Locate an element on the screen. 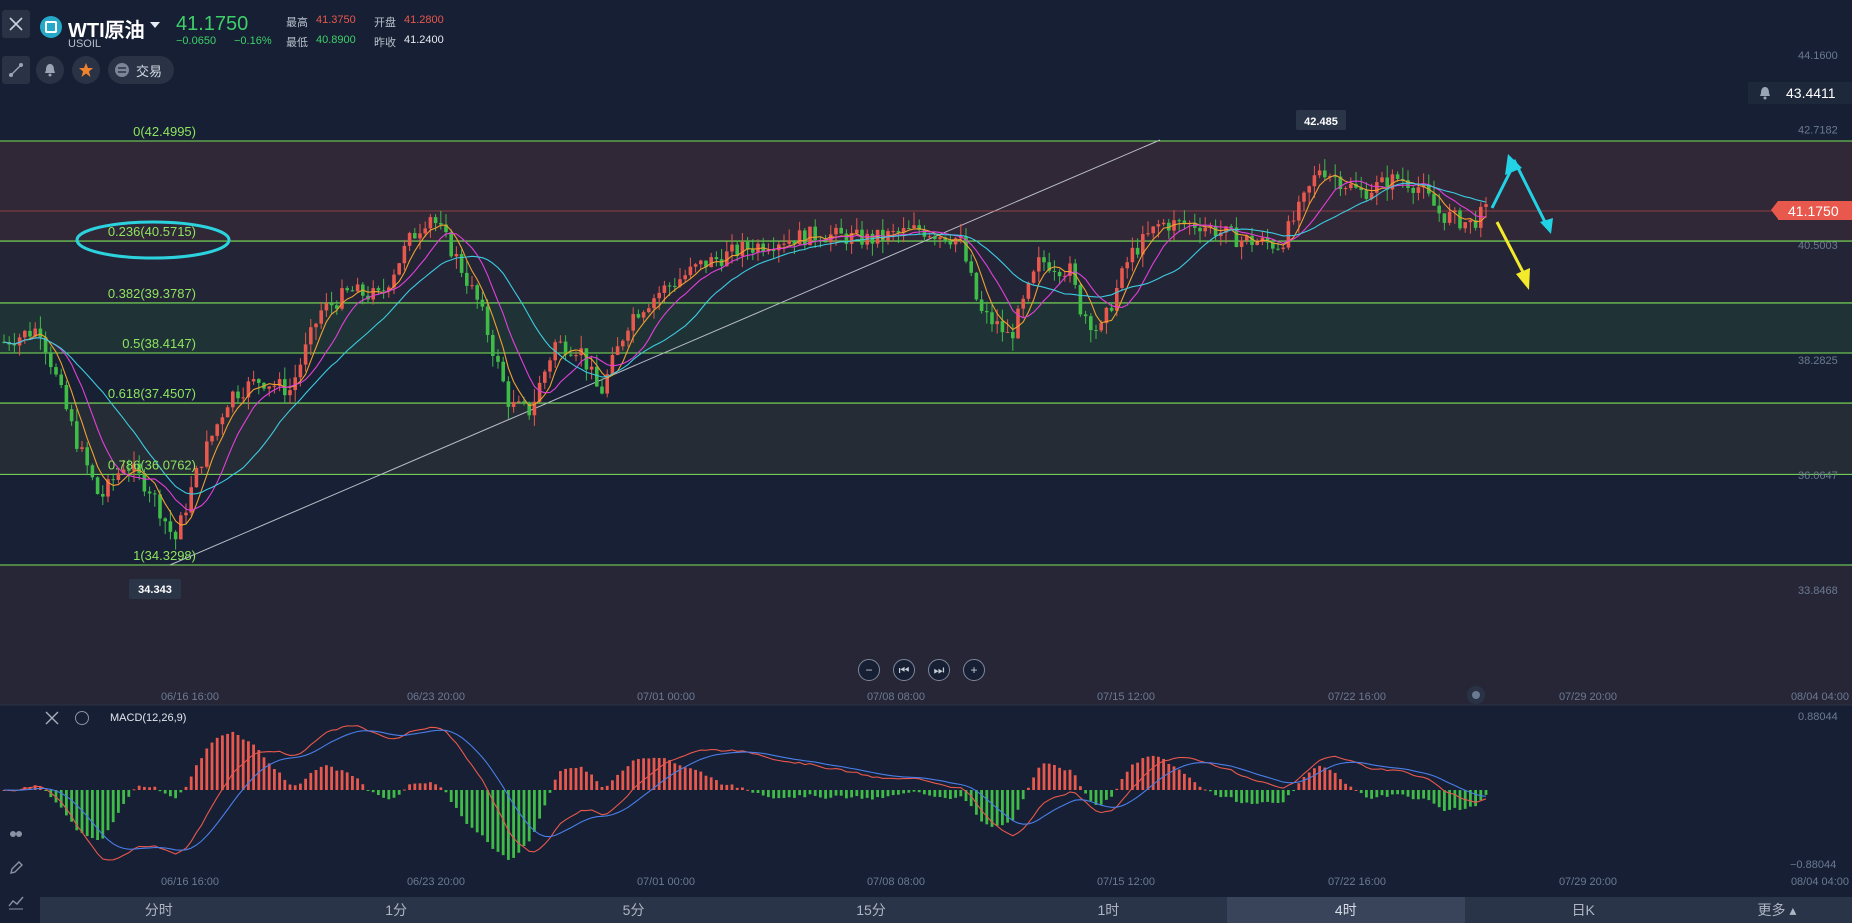 Image resolution: width=1852 pixels, height=923 pixels. time-axis-label: 06/16 16:00 is located at coordinates (190, 882).